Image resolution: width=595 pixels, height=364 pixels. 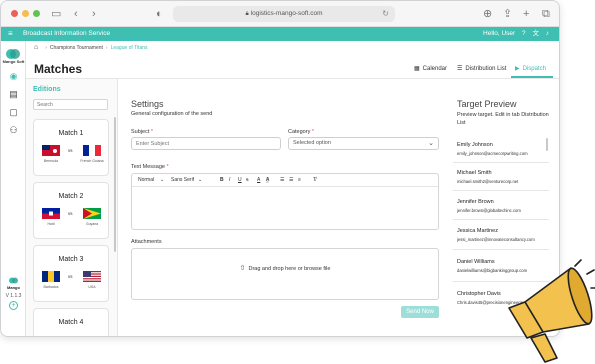 I want to click on upload-icon: ⇧, so click(x=242, y=268).